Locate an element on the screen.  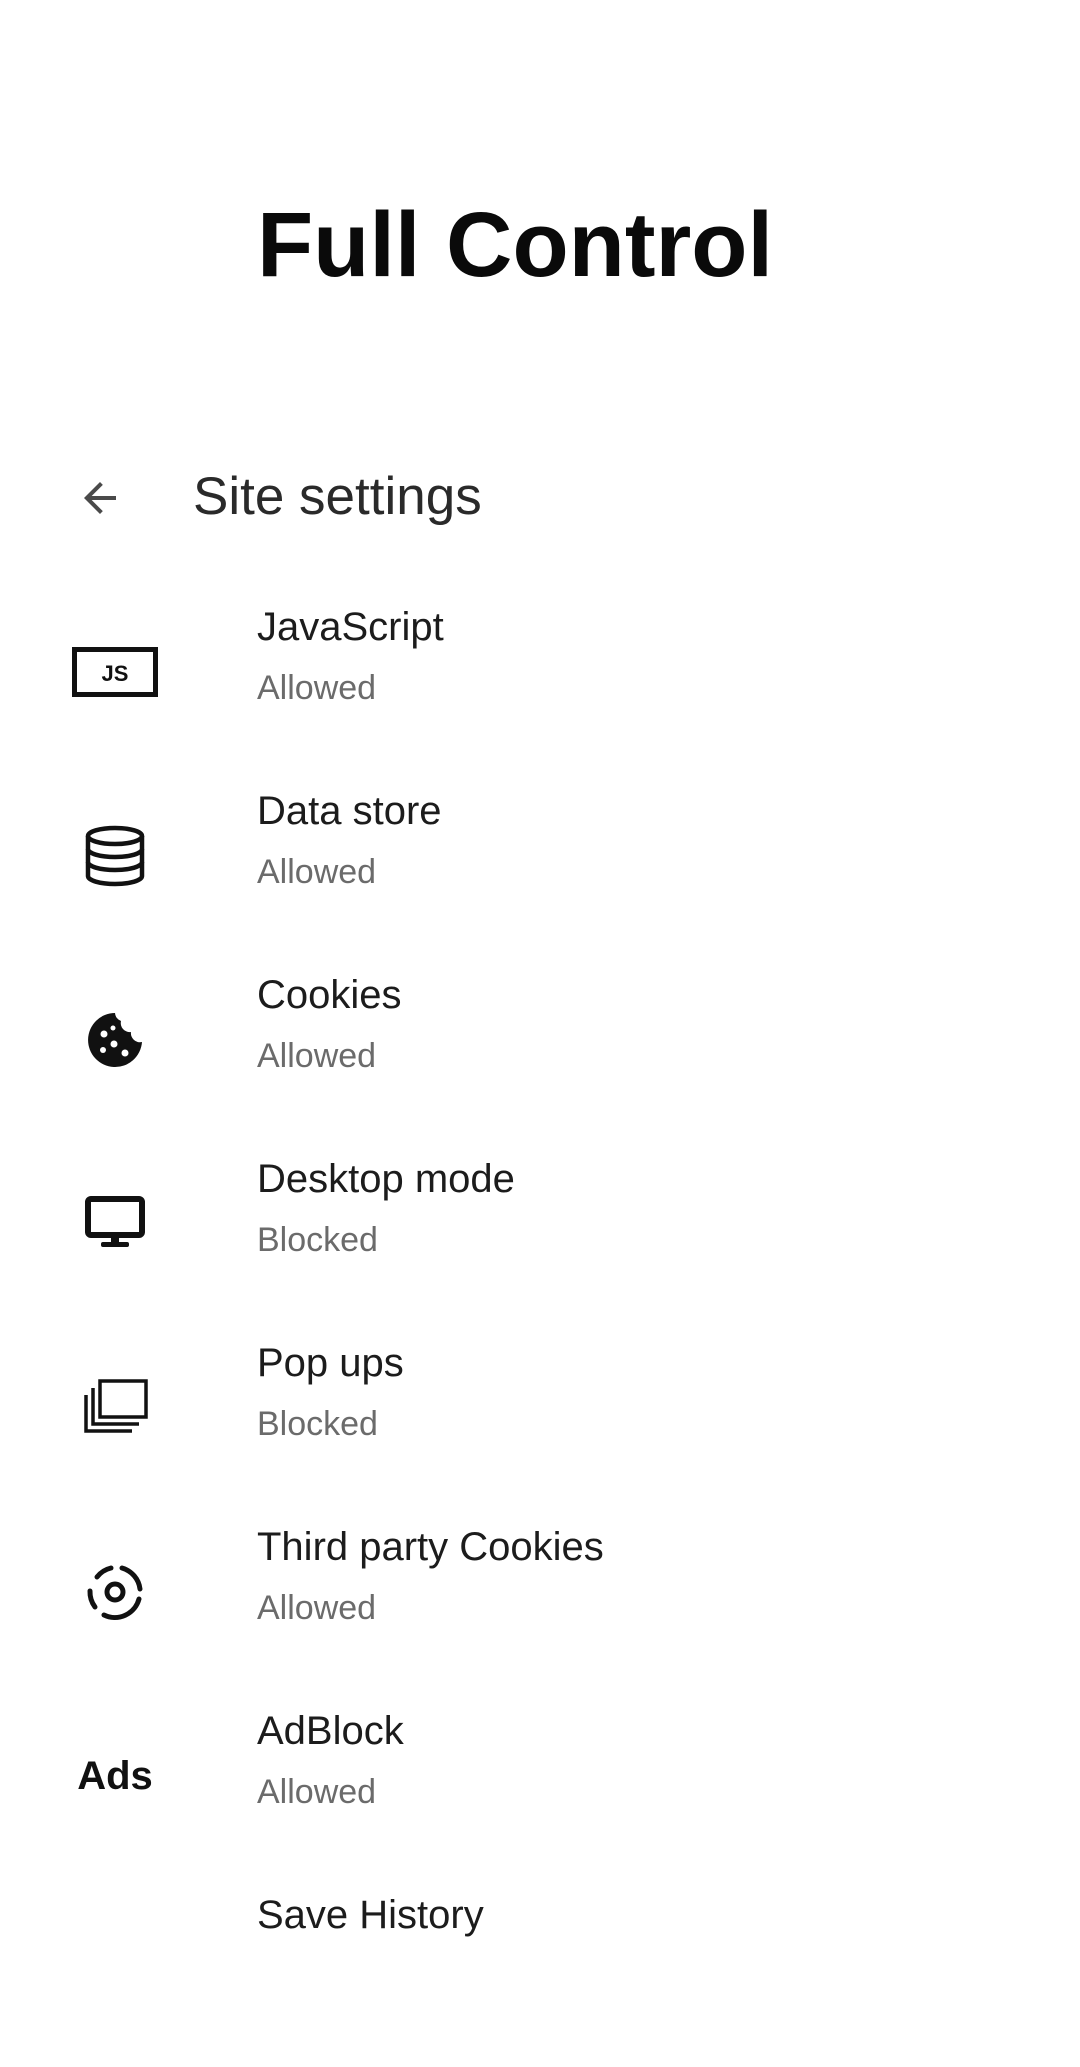
setting-data-store: Data store Allowed is located at coordinates (540, 871).